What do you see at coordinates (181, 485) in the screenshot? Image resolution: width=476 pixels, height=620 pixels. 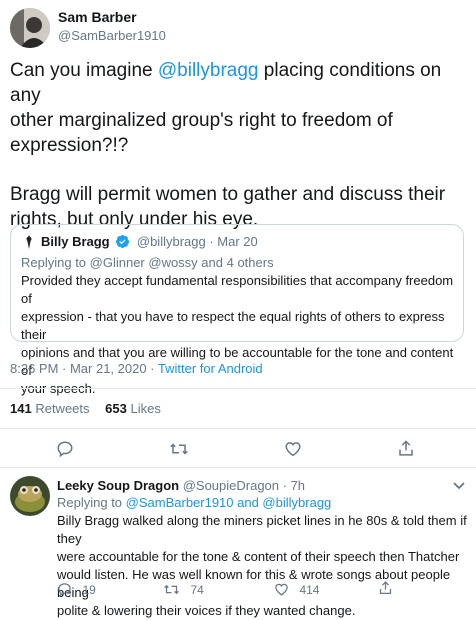 I see `reply-author-line: Leeky Soup Dragon @SoupieDragon · 7h` at bounding box center [181, 485].